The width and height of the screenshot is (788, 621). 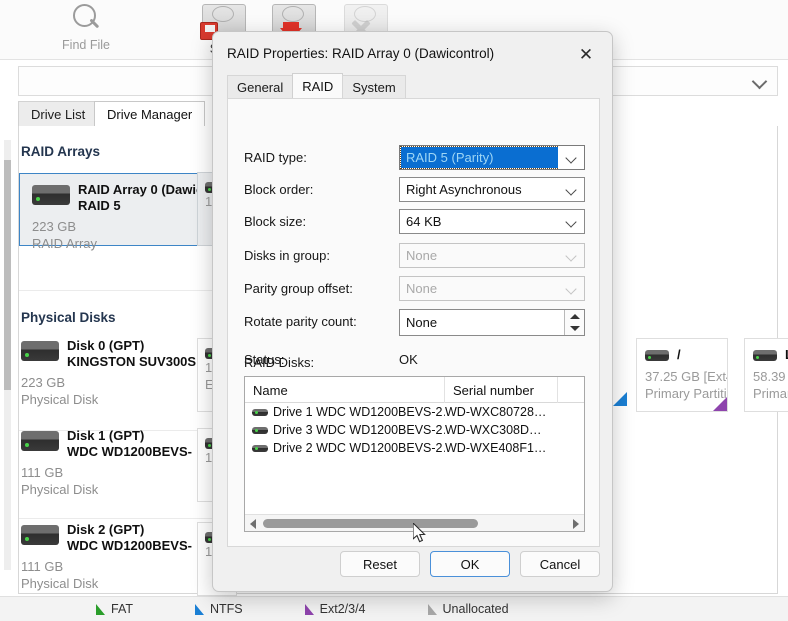 I want to click on column-header-extra, so click(x=572, y=390).